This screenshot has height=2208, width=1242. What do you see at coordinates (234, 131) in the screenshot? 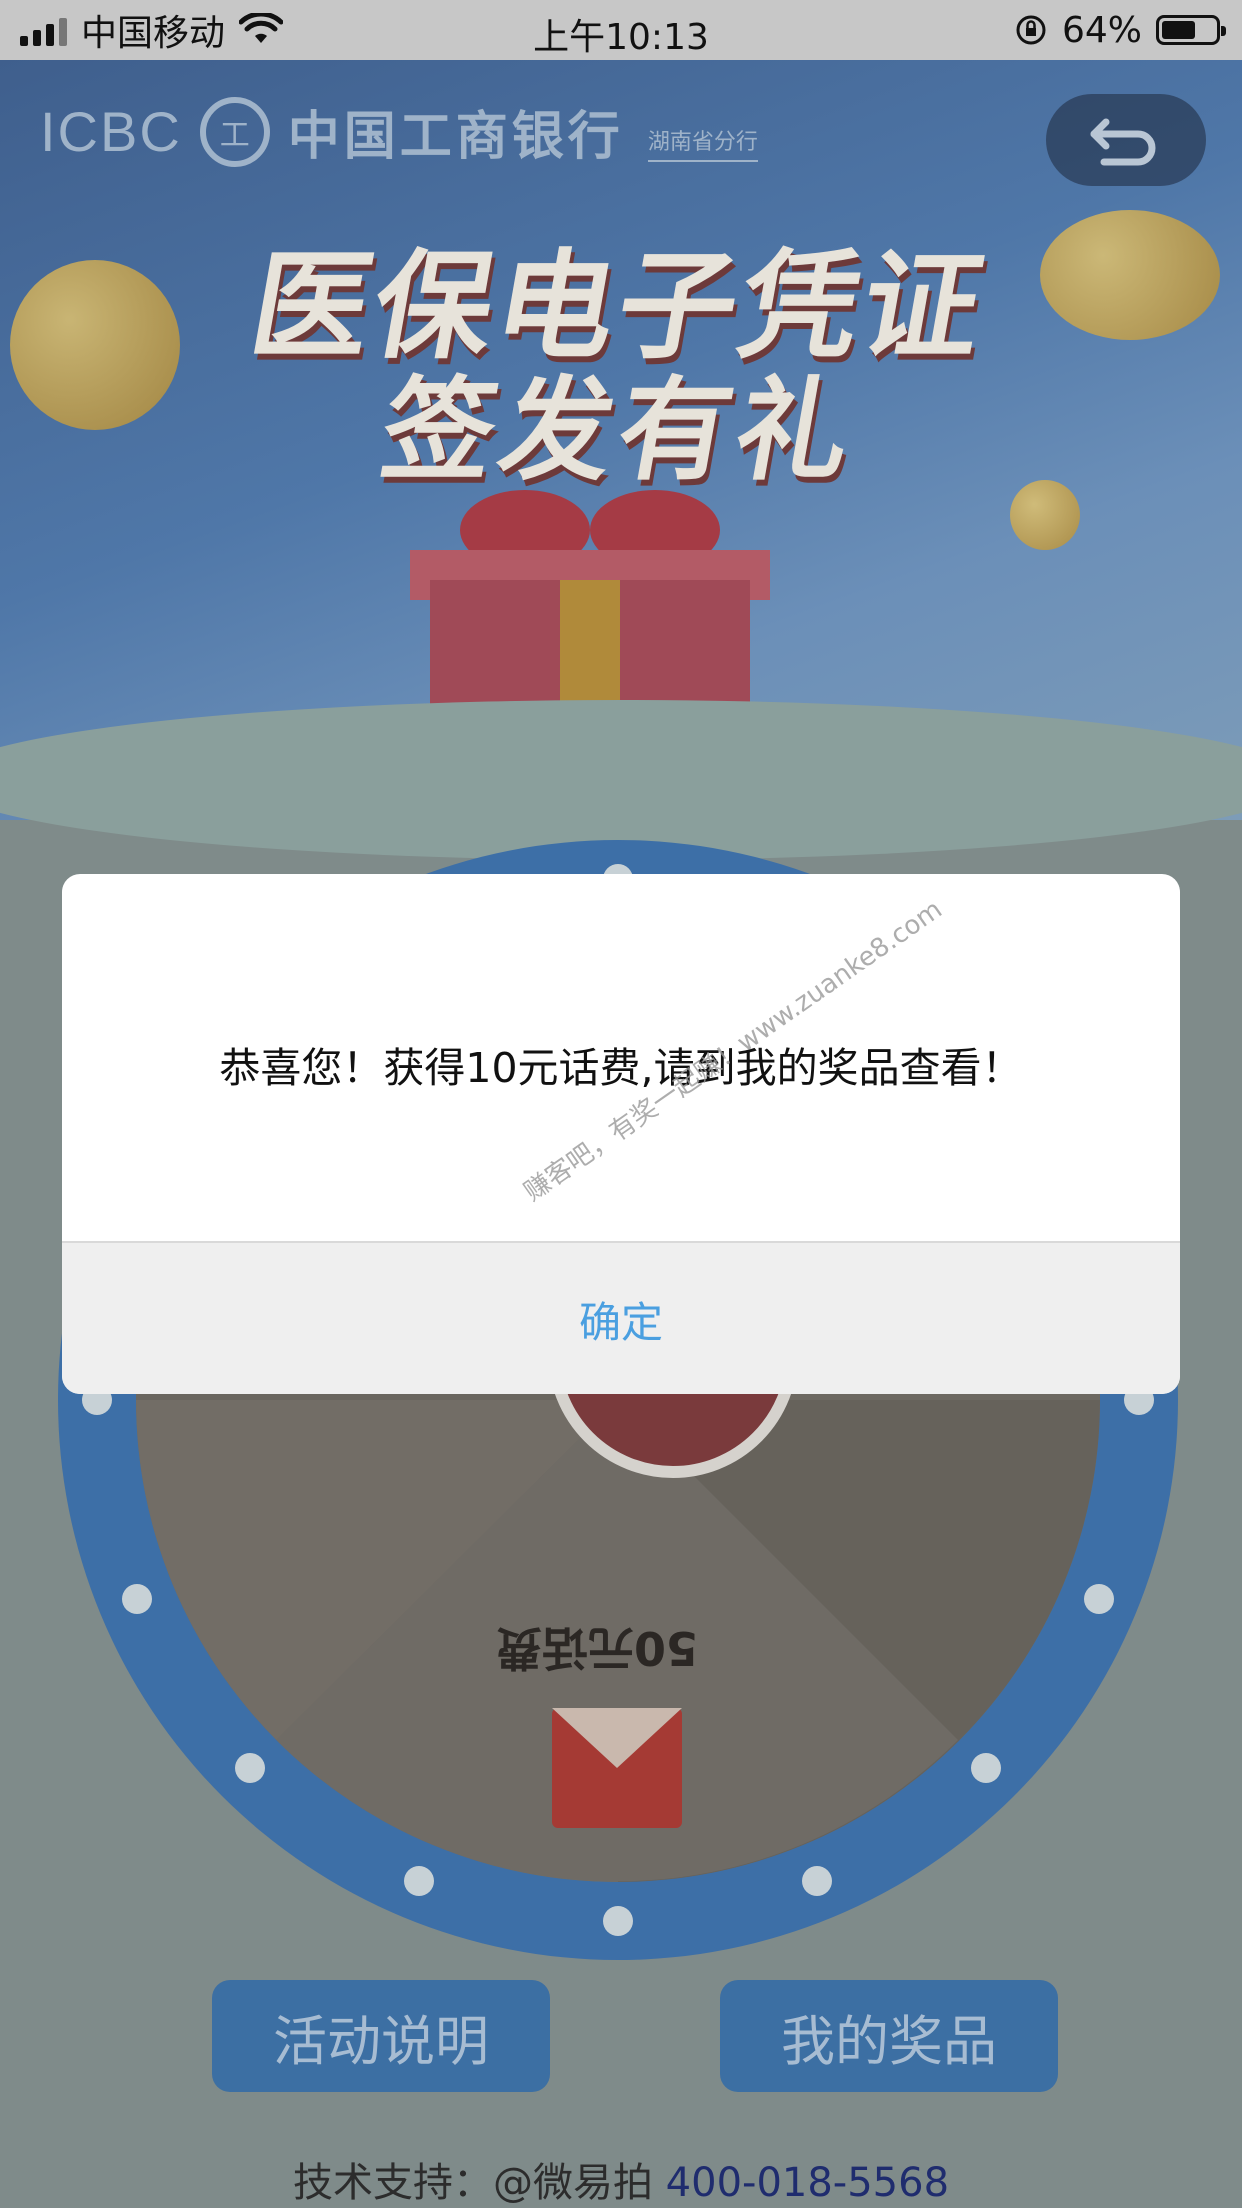
I see `icbc-emblem-icon: 工` at bounding box center [234, 131].